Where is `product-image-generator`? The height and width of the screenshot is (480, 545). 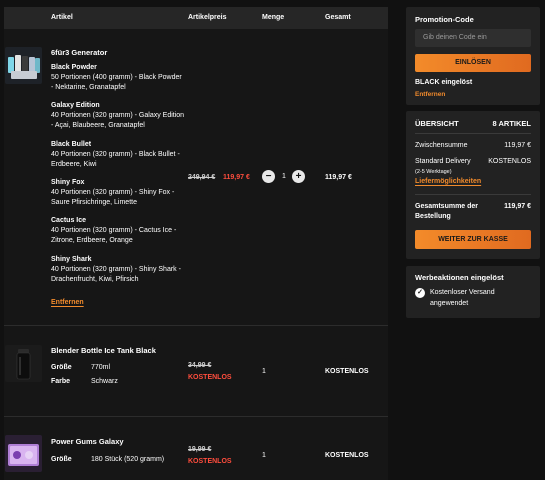 product-image-generator is located at coordinates (23, 65).